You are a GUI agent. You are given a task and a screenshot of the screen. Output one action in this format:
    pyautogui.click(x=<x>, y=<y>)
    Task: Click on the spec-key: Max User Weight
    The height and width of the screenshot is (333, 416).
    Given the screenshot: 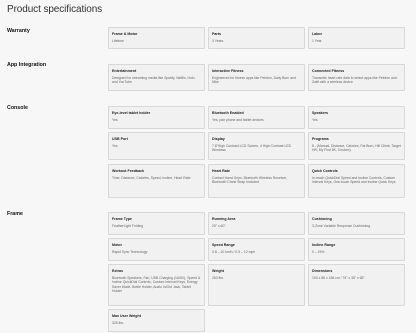 What is the action you would take?
    pyautogui.click(x=126, y=316)
    